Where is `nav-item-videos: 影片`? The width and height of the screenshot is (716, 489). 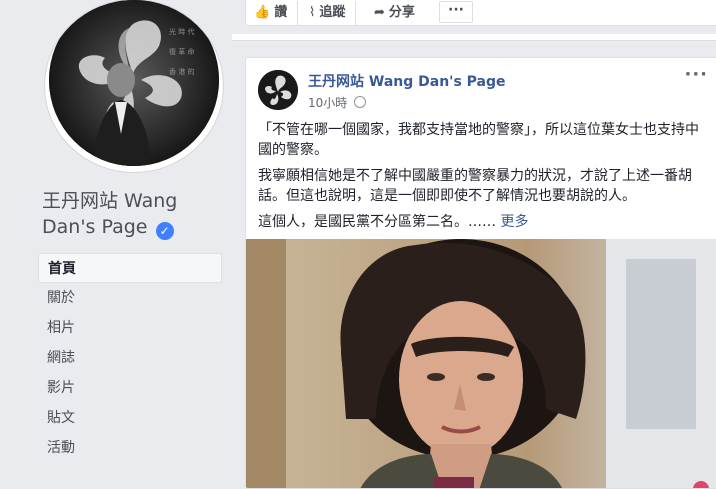 nav-item-videos: 影片 is located at coordinates (130, 388).